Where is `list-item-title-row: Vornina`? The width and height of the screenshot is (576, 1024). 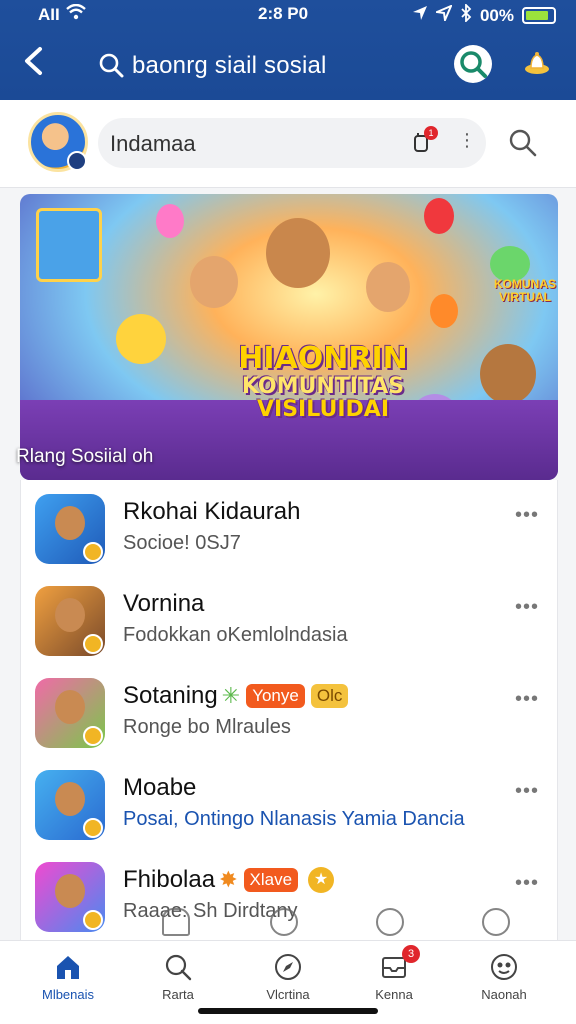
list-item-title-row: Vornina is located at coordinates (163, 604).